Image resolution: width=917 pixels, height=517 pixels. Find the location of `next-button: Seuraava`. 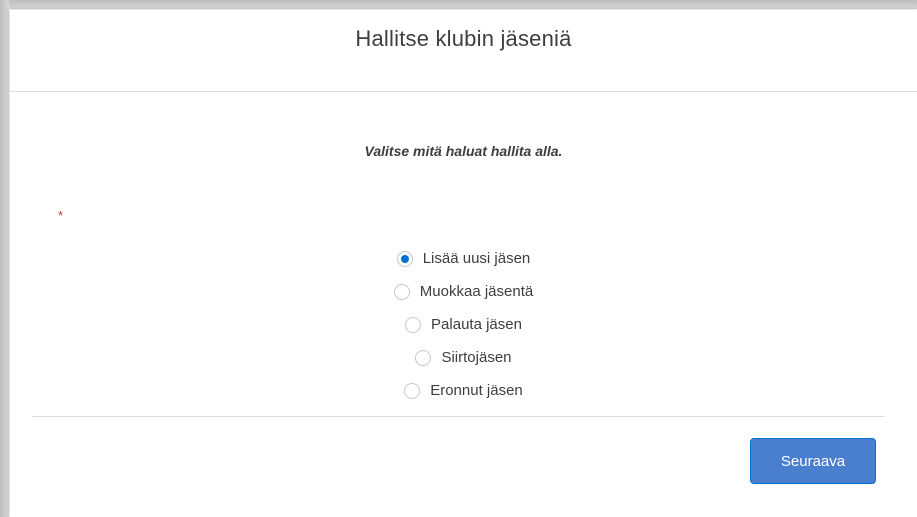

next-button: Seuraava is located at coordinates (813, 461).